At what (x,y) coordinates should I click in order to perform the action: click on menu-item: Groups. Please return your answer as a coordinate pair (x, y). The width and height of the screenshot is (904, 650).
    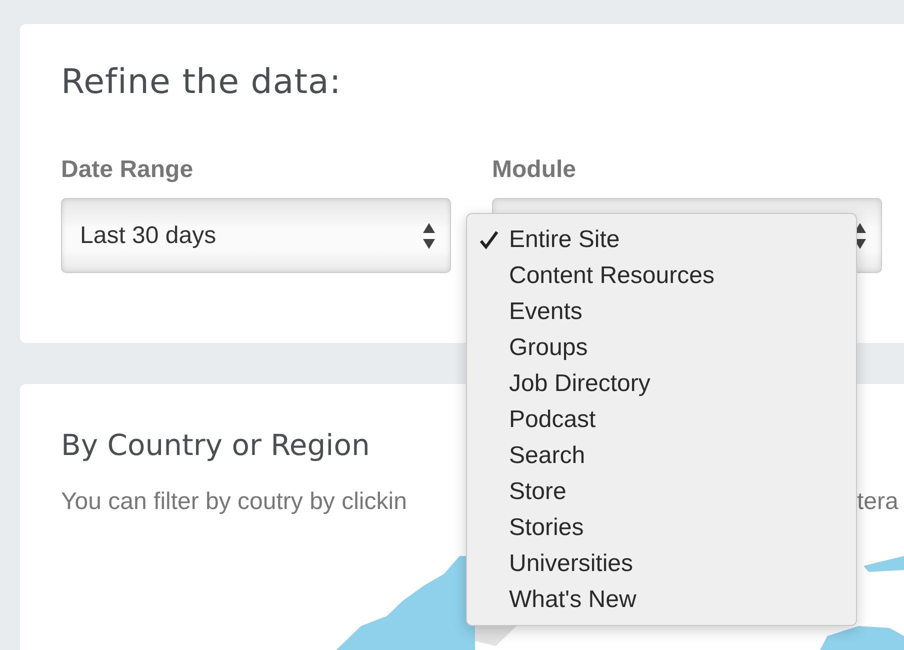
    Looking at the image, I should click on (661, 348).